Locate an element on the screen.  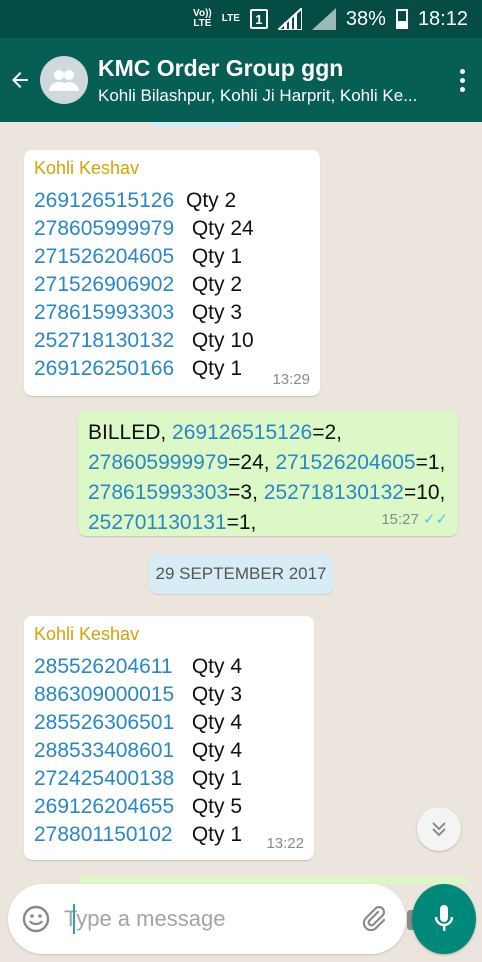
group-name: KMC Order Group ggn is located at coordinates (221, 67).